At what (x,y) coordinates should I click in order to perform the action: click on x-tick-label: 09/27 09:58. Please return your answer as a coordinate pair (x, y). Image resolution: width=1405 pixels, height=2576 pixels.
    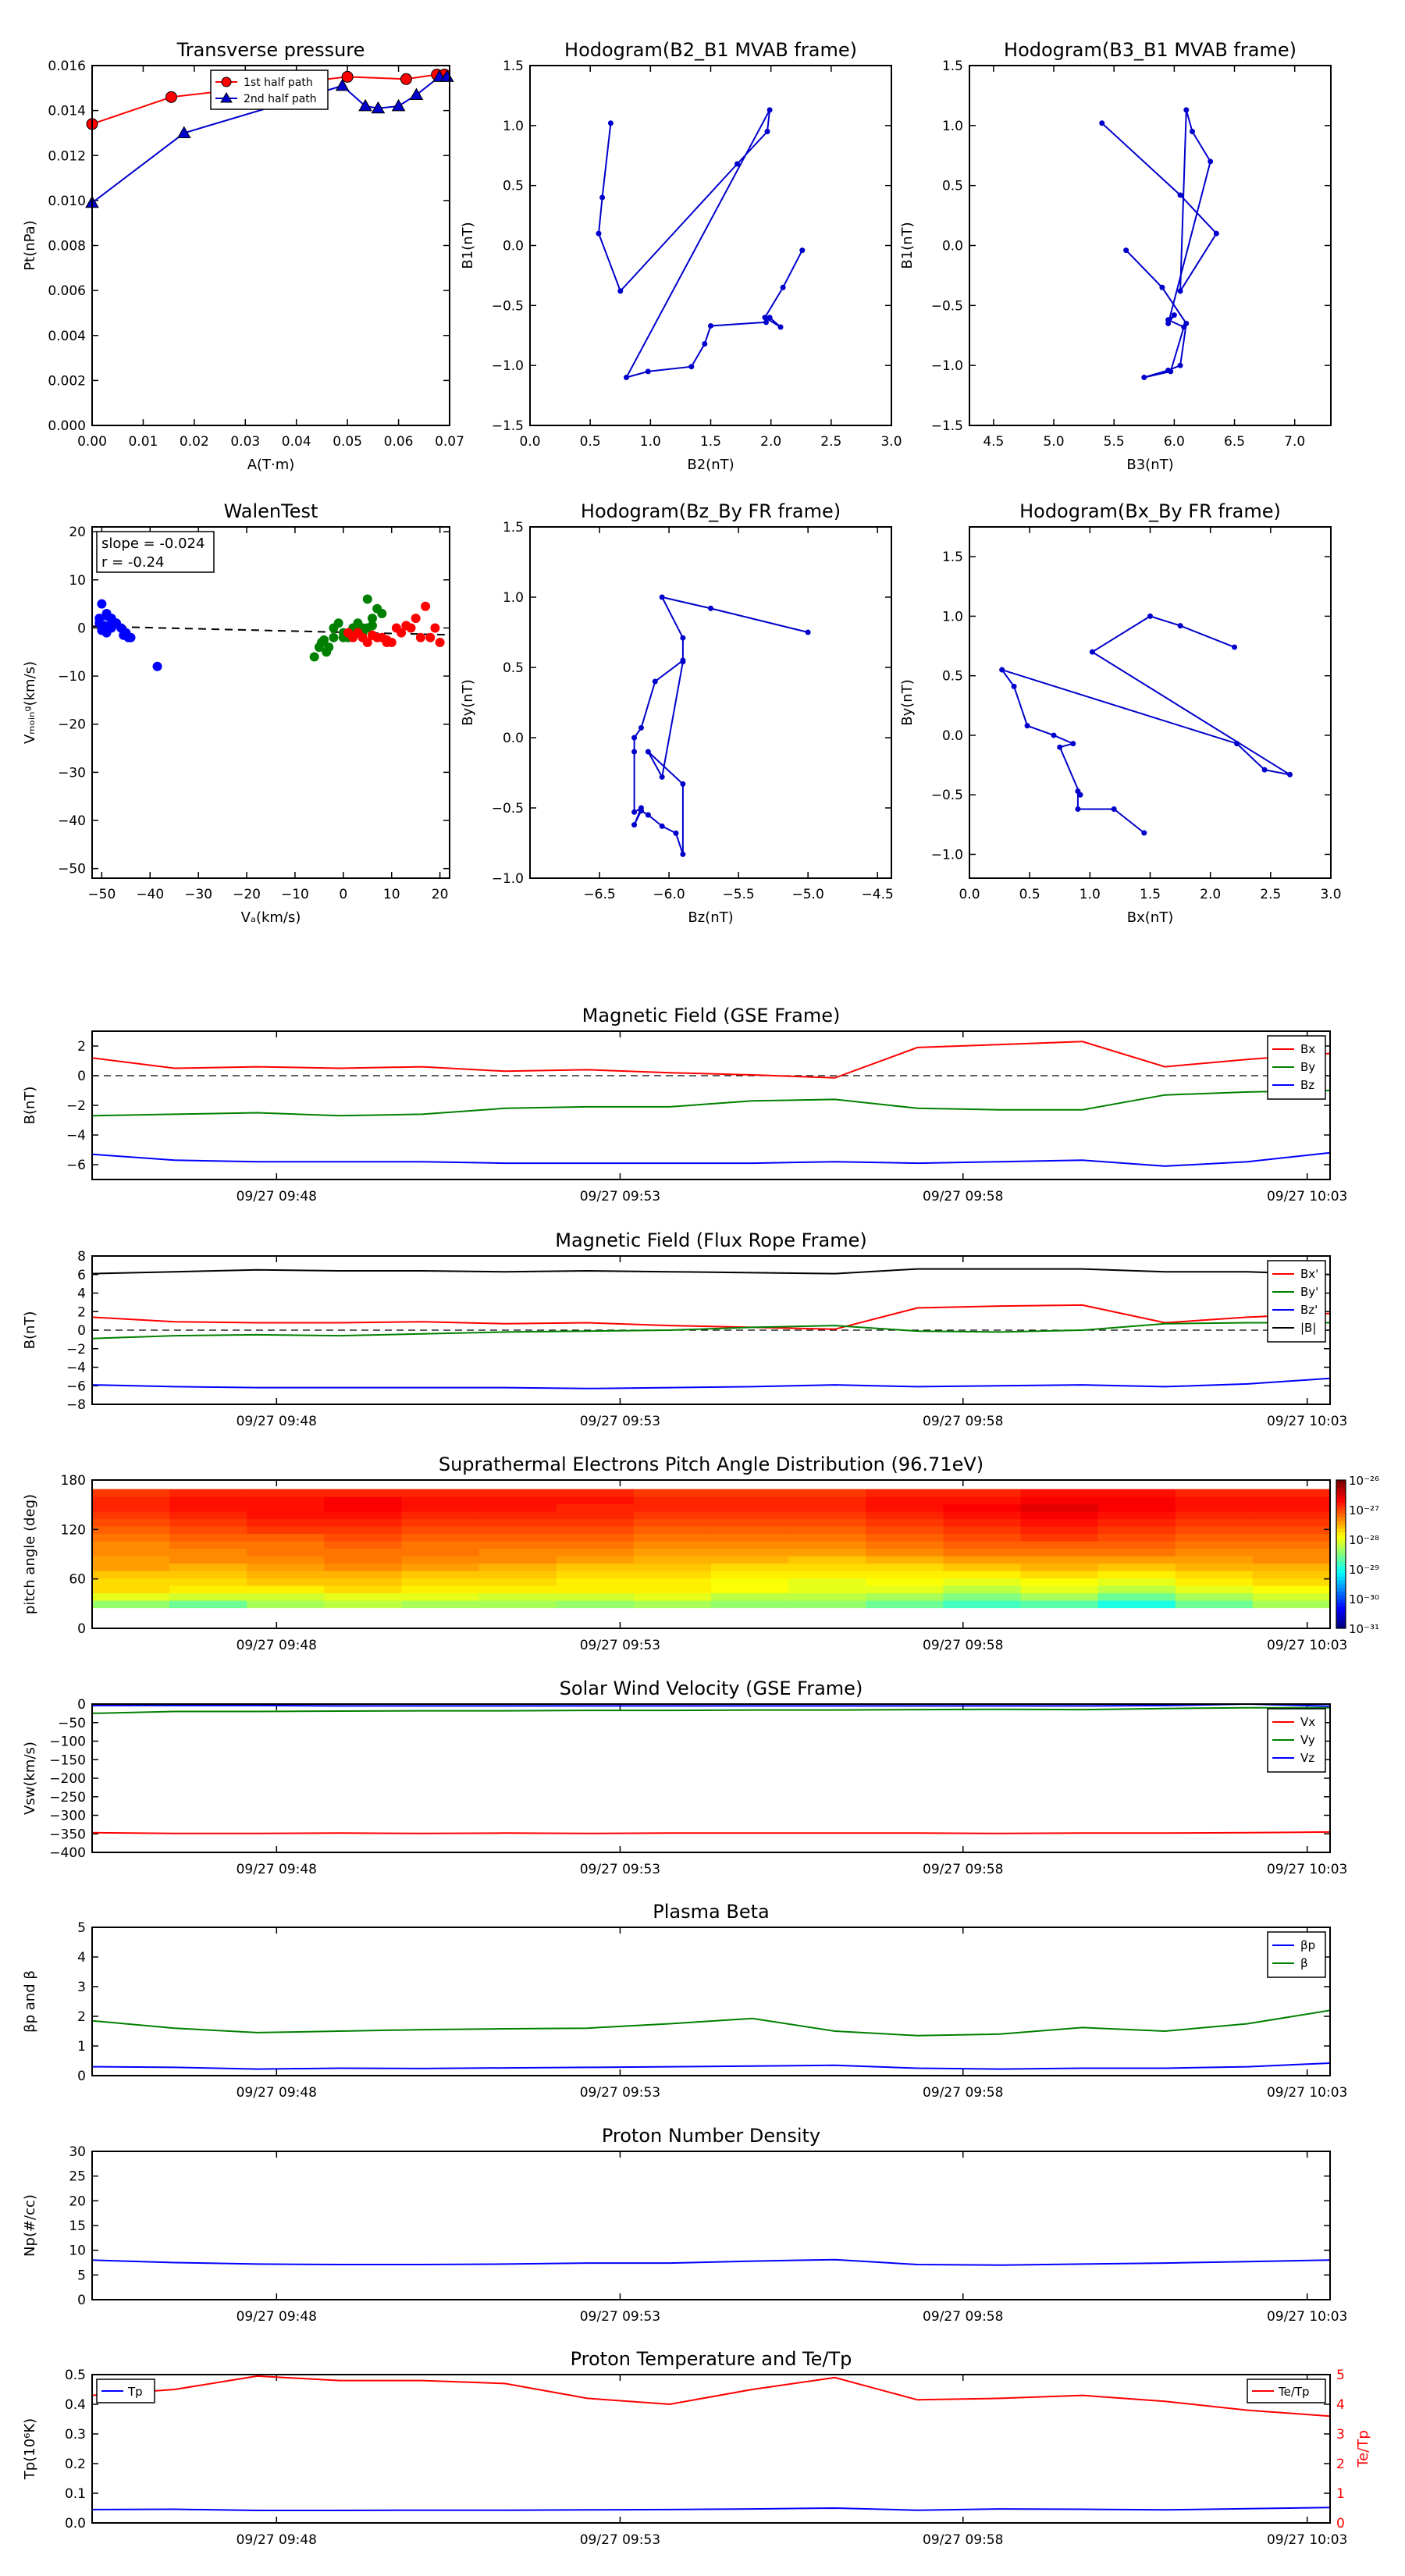
    Looking at the image, I should click on (963, 1869).